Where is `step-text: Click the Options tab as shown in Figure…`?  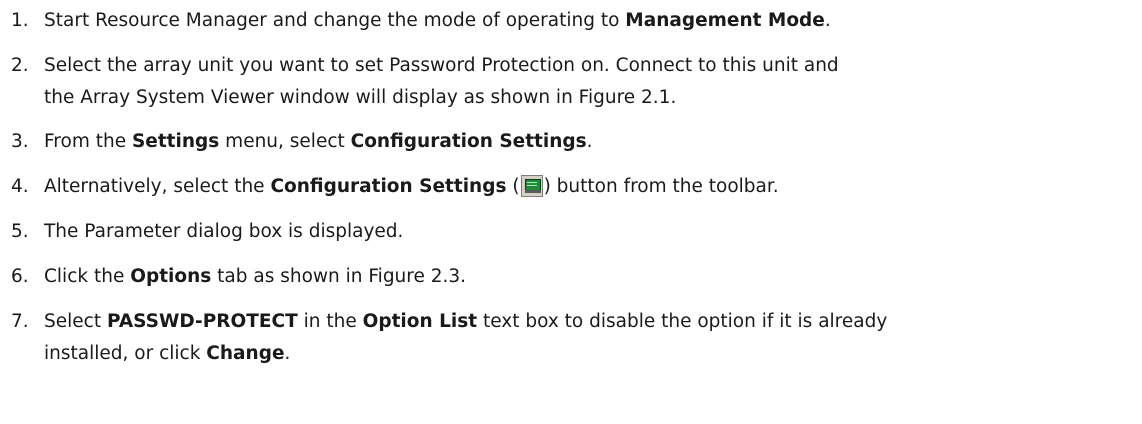 step-text: Click the Options tab as shown in Figure… is located at coordinates (255, 276).